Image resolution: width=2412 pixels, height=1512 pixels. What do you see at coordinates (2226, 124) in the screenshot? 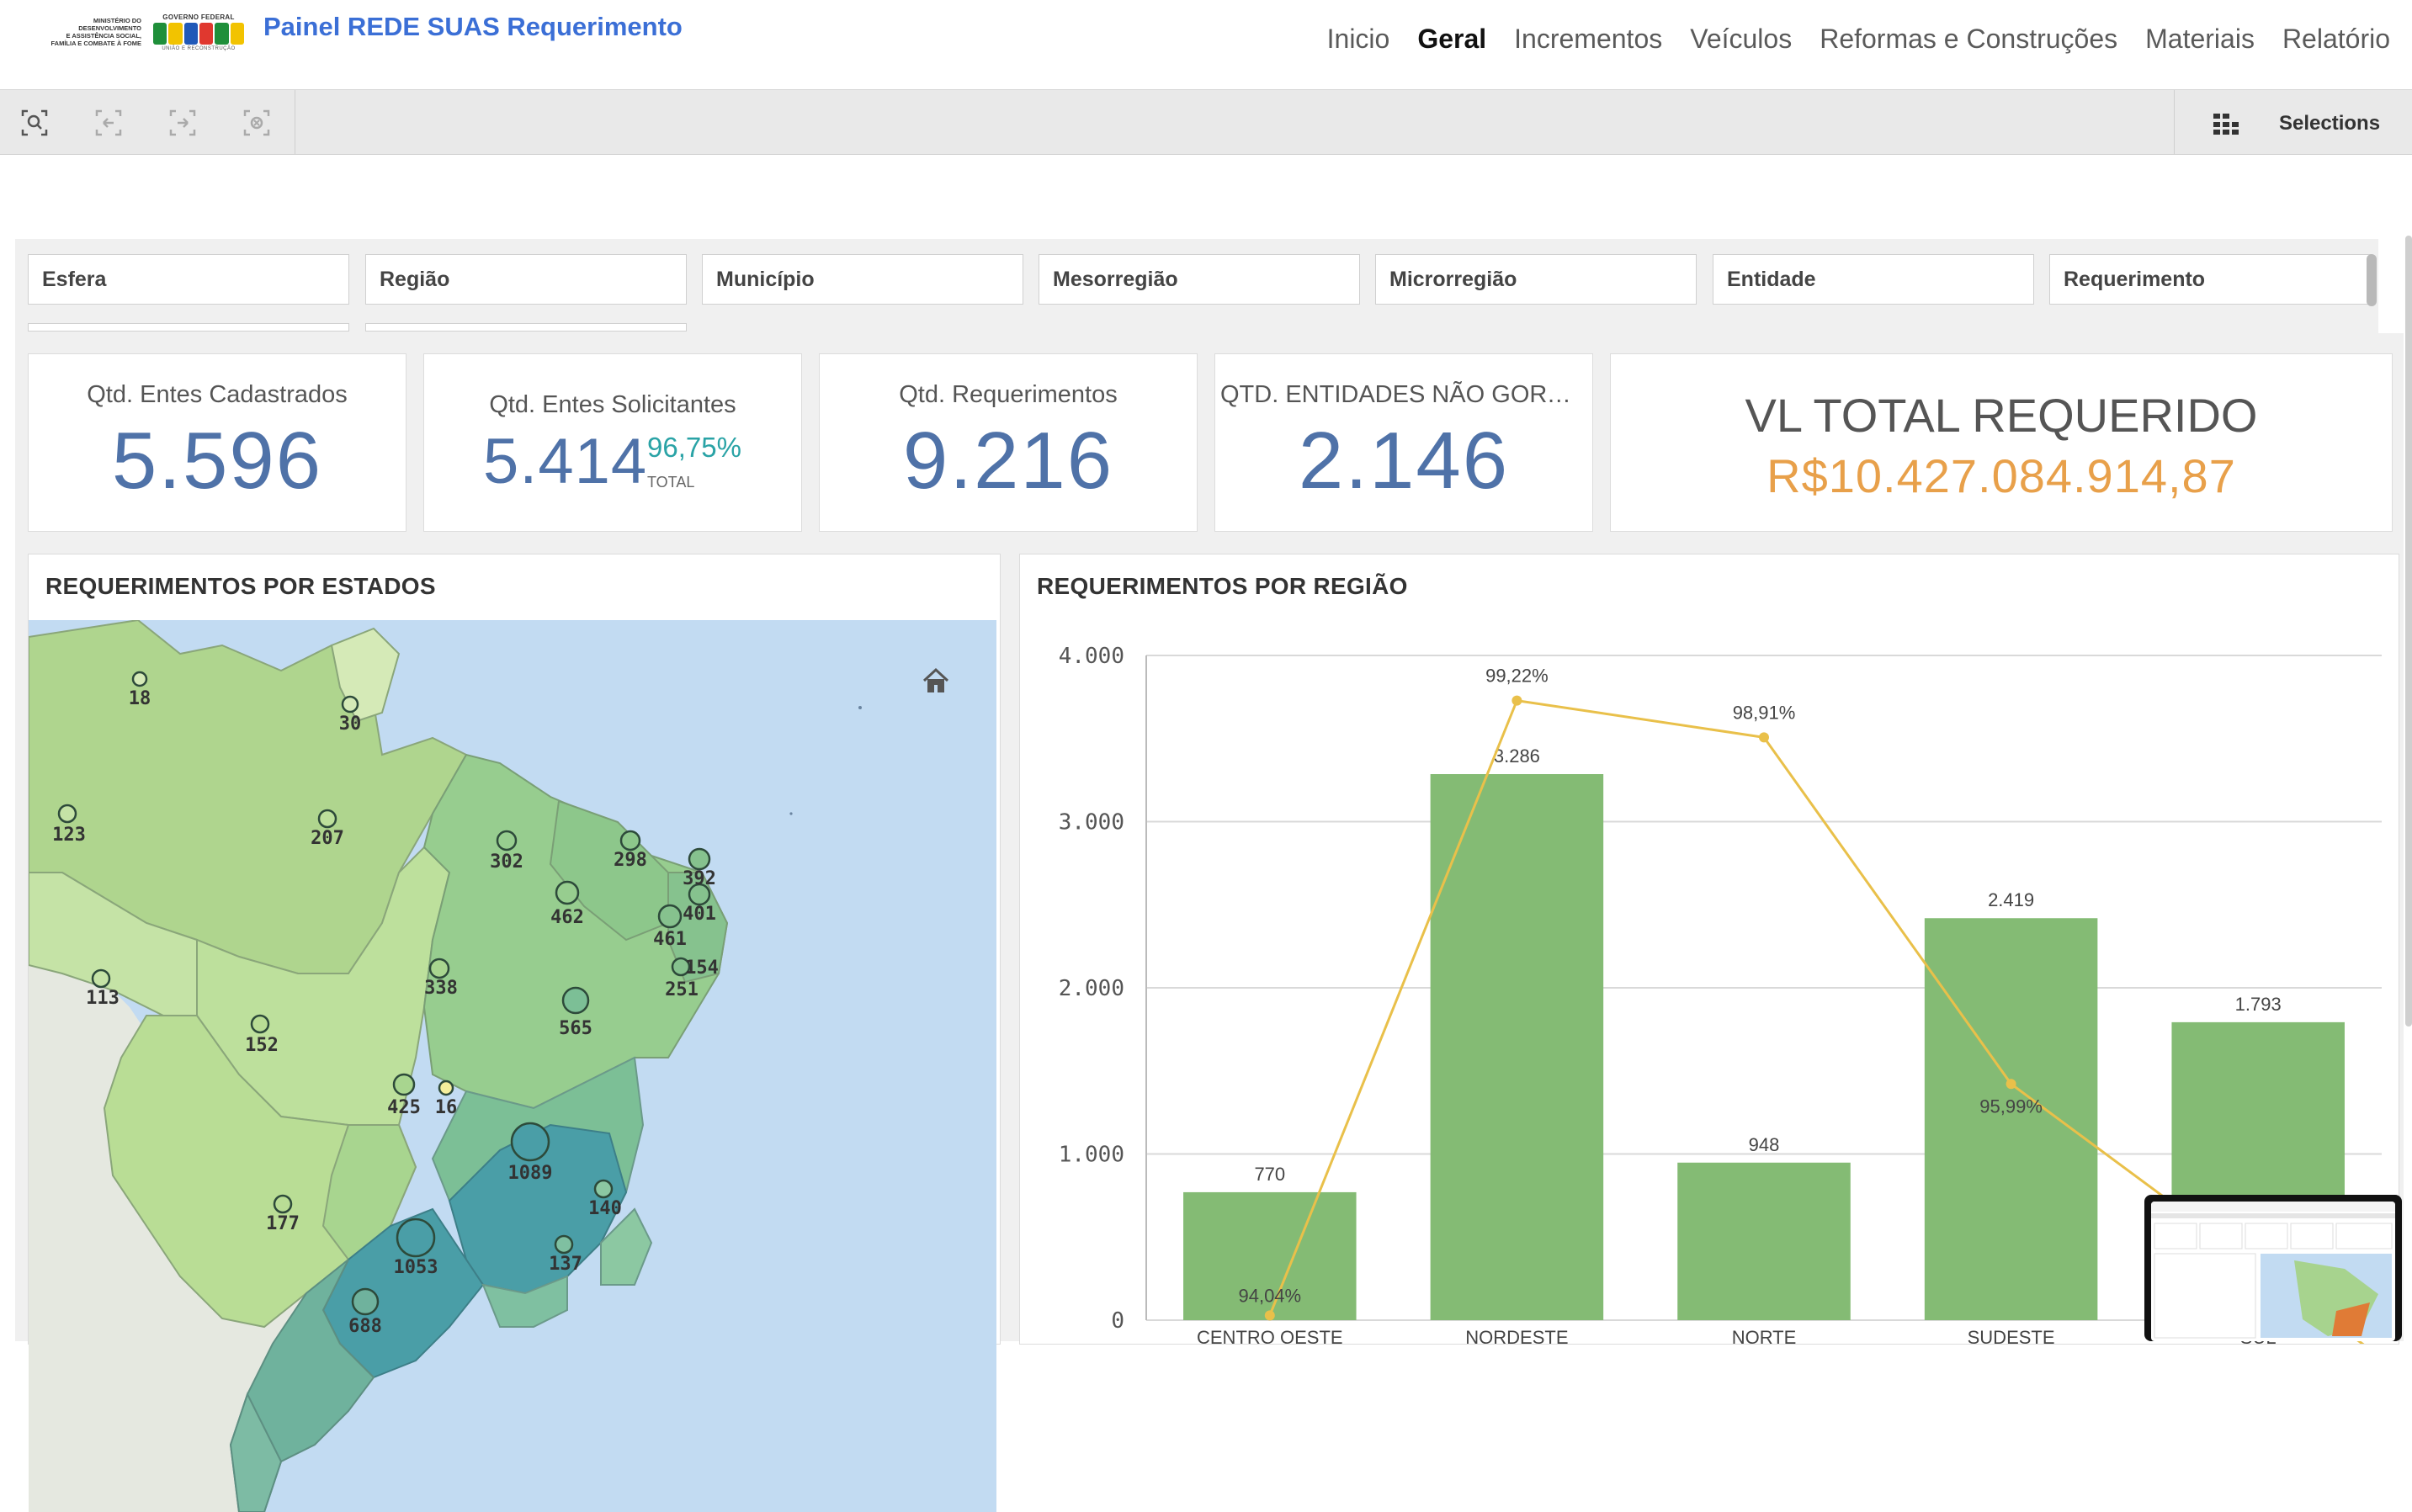
I see `selections-grid-icon` at bounding box center [2226, 124].